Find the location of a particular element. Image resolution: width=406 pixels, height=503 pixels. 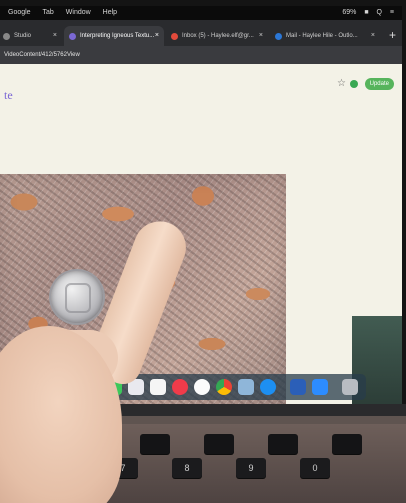

extension-icon is located at coordinates (354, 84).